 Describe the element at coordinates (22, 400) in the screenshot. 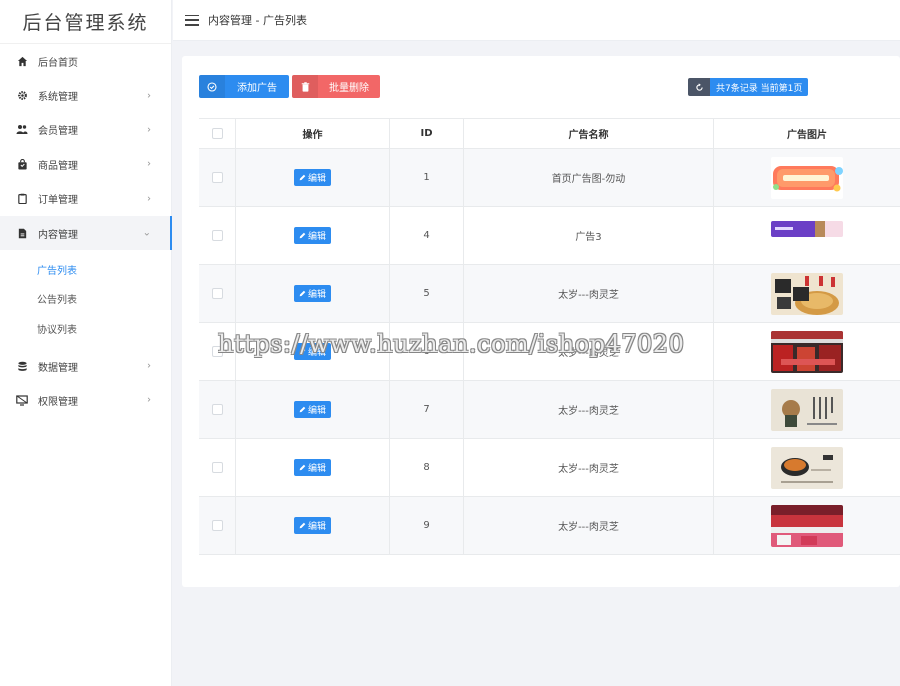

I see `screen-icon` at that location.